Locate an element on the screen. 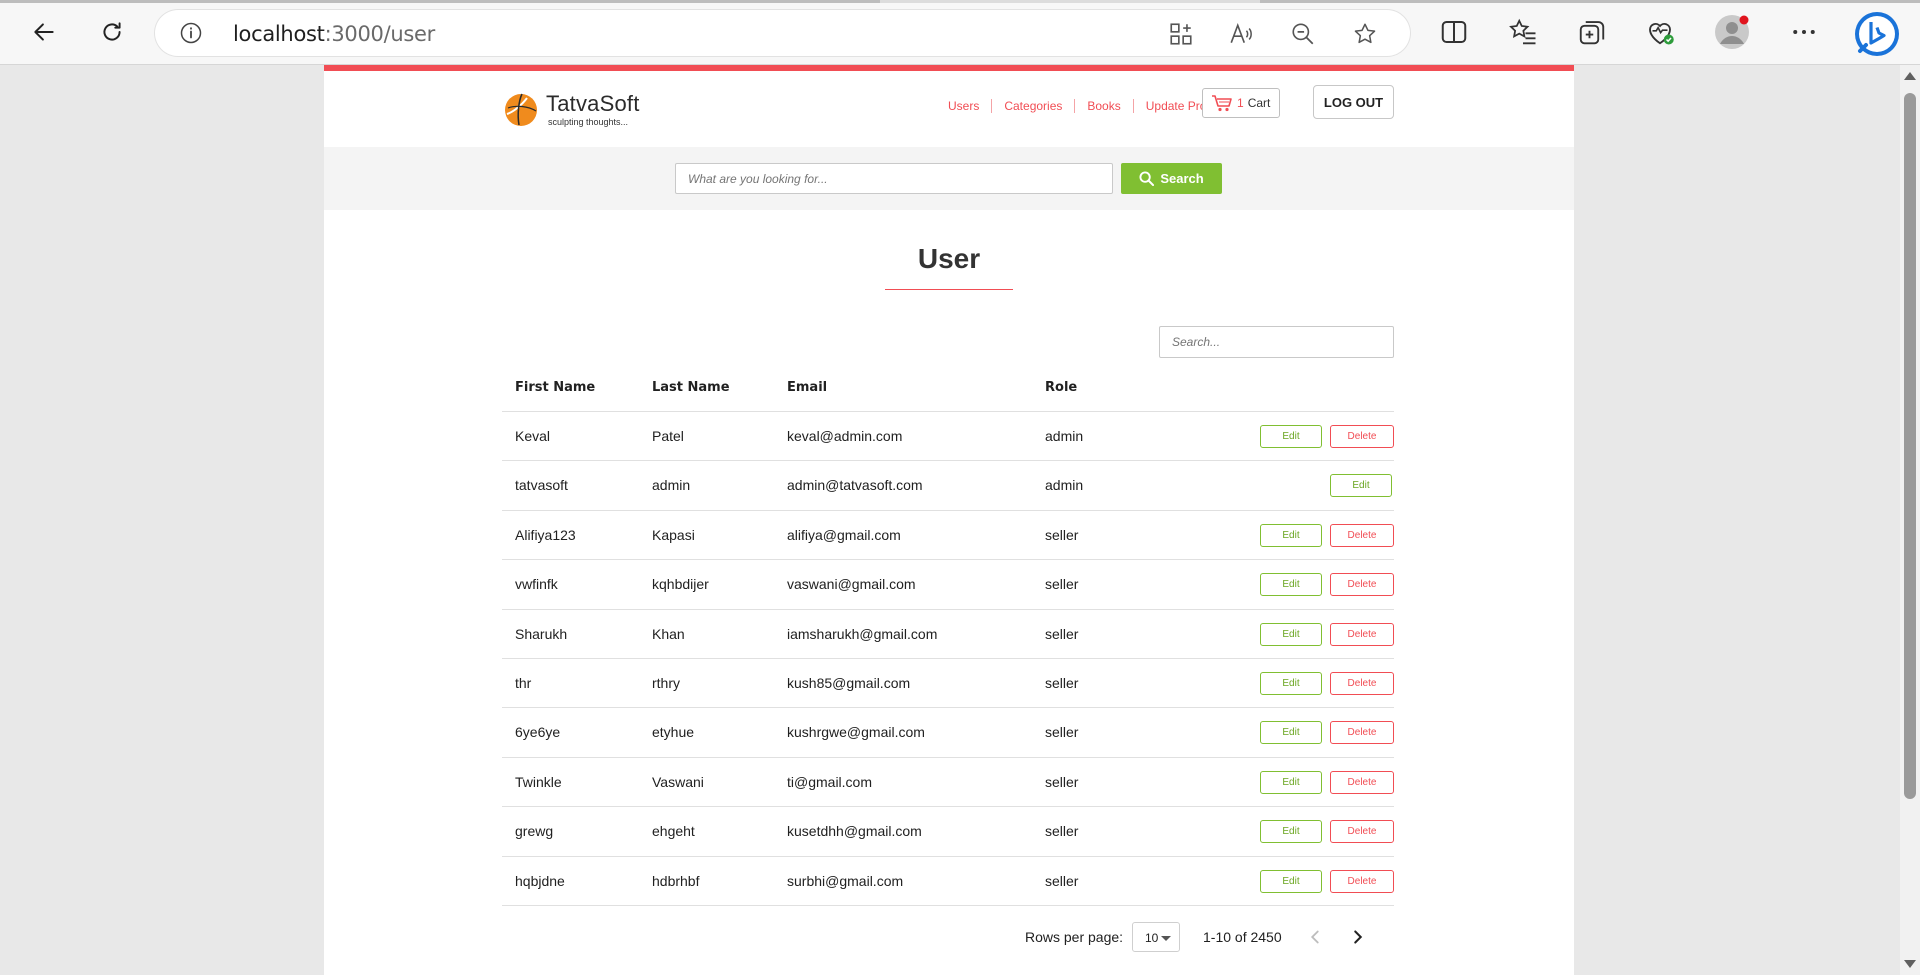 The image size is (1920, 975). column-header-first-name: First Name is located at coordinates (555, 387).